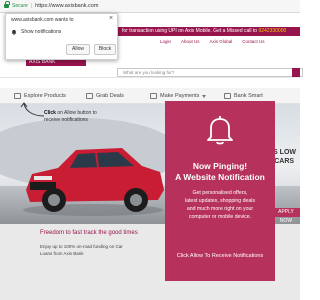  I want to click on nav-grab-deals: Grab Deals, so click(105, 96).